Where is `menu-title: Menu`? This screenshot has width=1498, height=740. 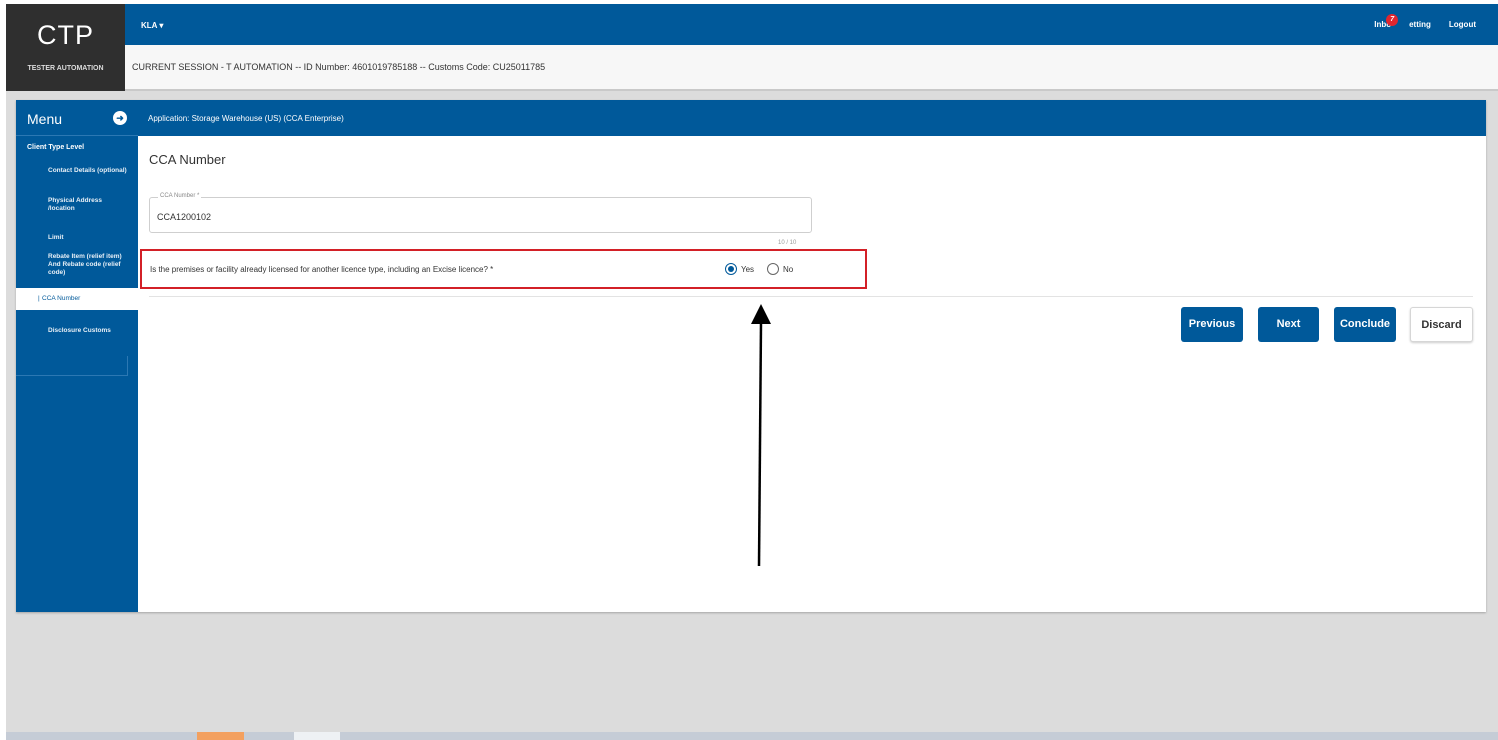 menu-title: Menu is located at coordinates (45, 119).